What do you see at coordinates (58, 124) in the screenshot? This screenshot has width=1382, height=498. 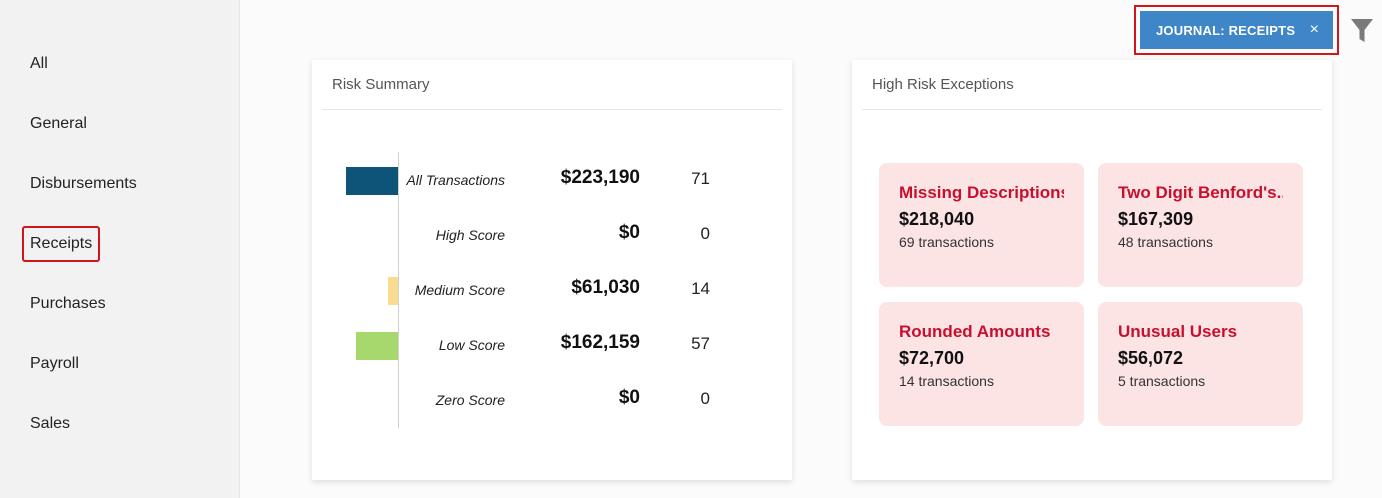 I see `sidebar-item-general: General` at bounding box center [58, 124].